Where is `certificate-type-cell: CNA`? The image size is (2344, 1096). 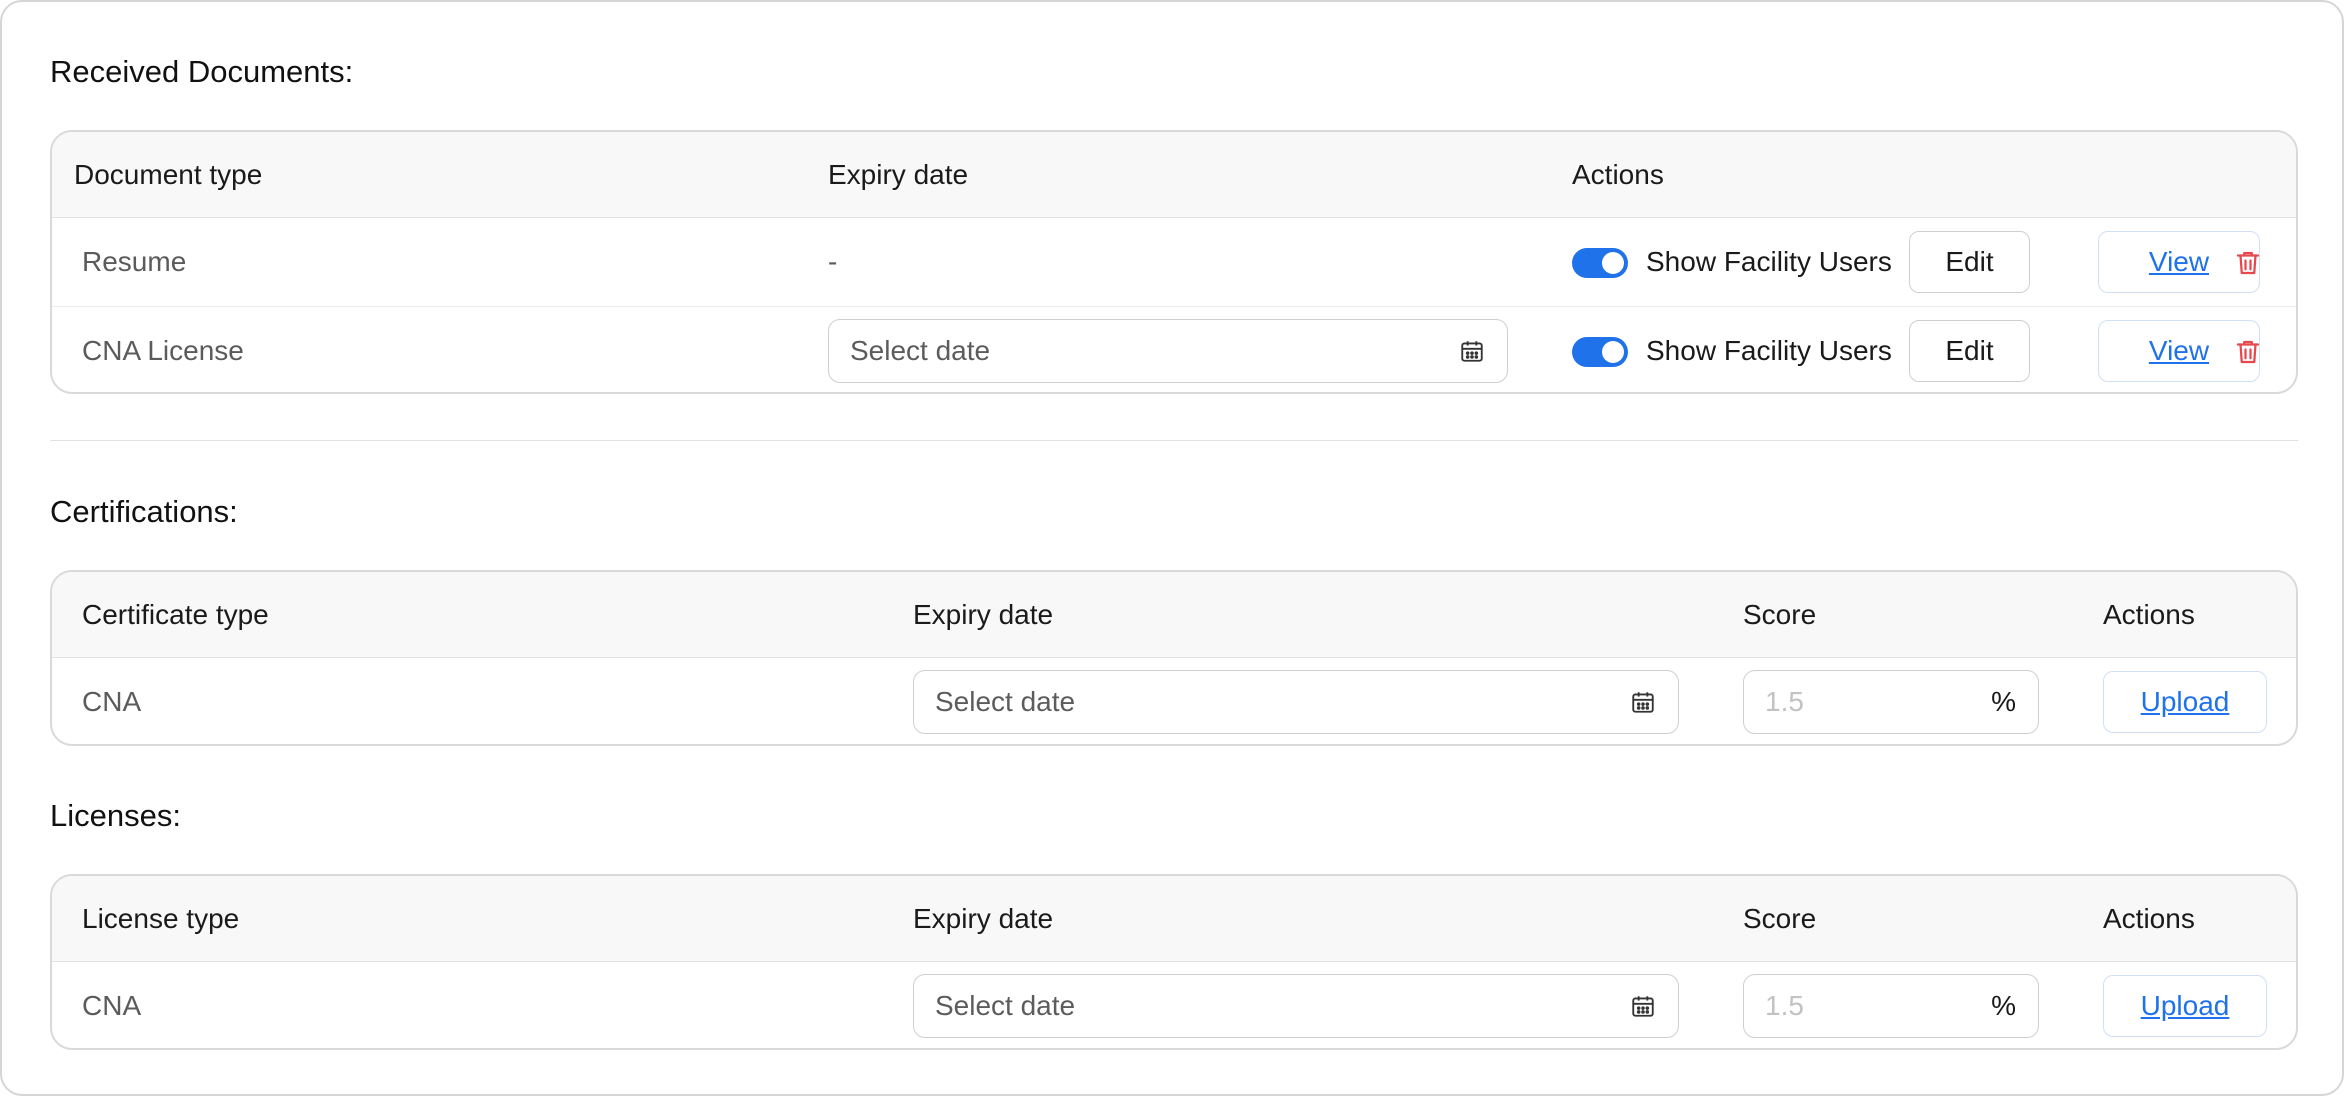
certificate-type-cell: CNA is located at coordinates (112, 701).